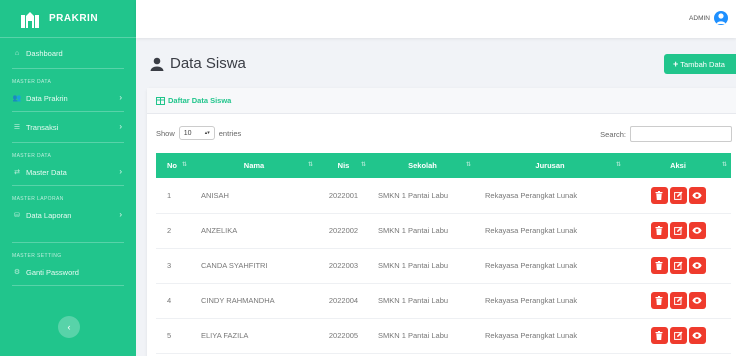 This screenshot has height=356, width=736. I want to click on sidebar-item-data-laporan: ⛁ Data Laporan ›, so click(68, 215).